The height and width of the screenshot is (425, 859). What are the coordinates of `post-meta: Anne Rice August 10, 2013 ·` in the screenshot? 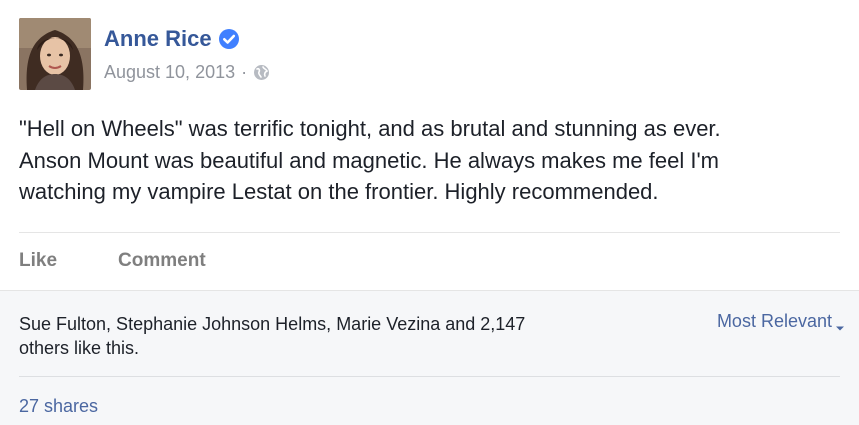 It's located at (187, 54).